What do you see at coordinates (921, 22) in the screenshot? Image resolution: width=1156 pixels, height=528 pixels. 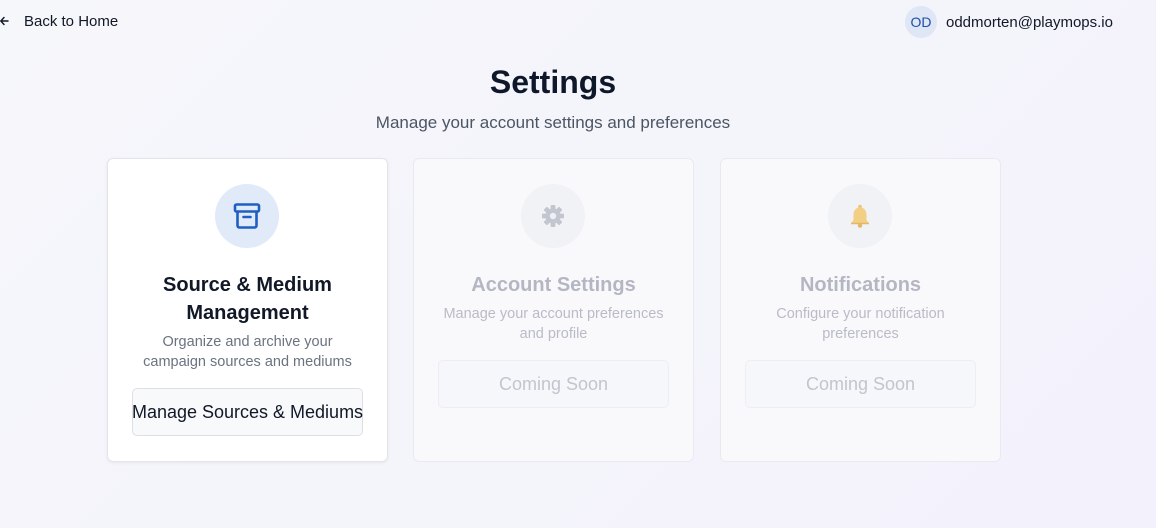 I see `avatar: OD` at bounding box center [921, 22].